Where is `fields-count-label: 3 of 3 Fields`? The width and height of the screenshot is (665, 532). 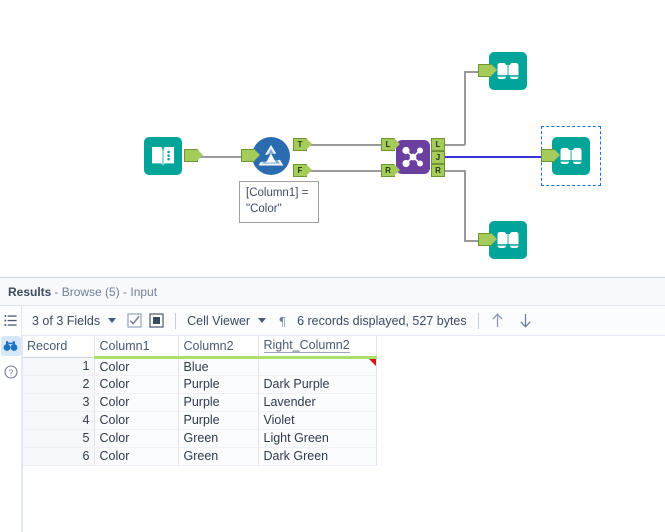
fields-count-label: 3 of 3 Fields is located at coordinates (66, 321).